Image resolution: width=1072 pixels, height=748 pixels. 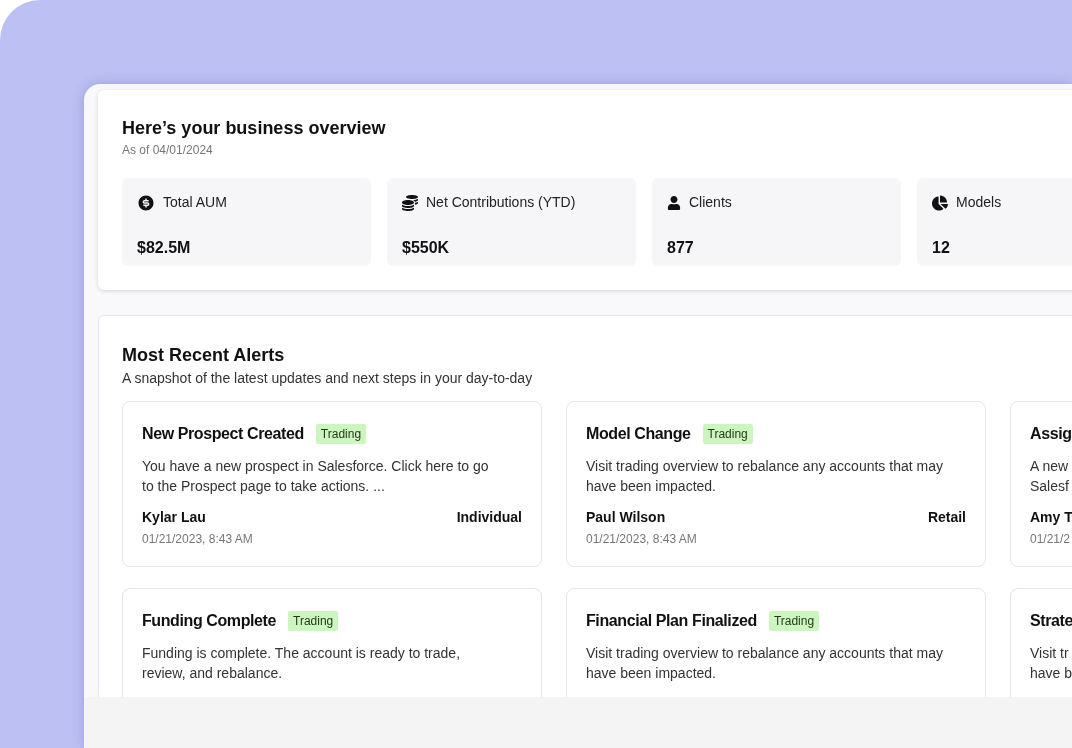 I want to click on alert-title: New Prospect Created, so click(x=223, y=434).